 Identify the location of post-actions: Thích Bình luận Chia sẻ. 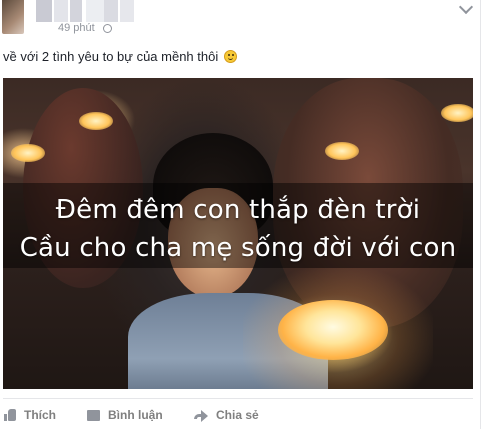
(240, 415).